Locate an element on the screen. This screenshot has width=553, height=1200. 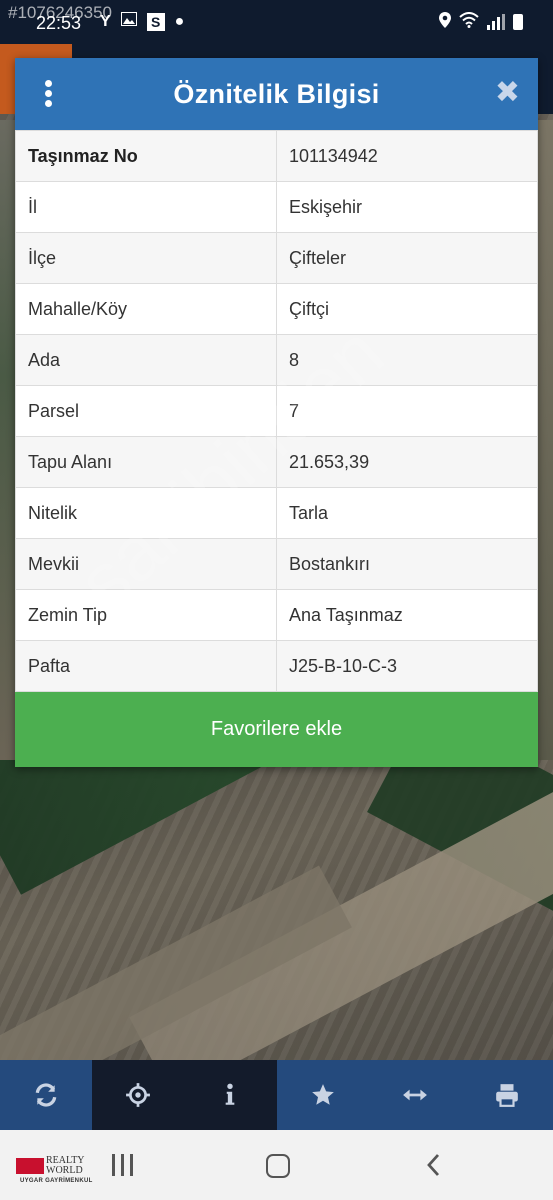
close-icon: ✖ is located at coordinates (507, 93).